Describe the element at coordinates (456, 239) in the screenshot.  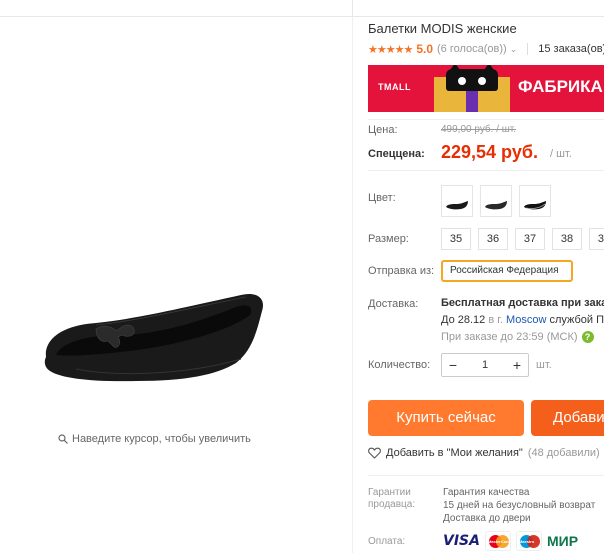
I see `size-option-35: 35` at that location.